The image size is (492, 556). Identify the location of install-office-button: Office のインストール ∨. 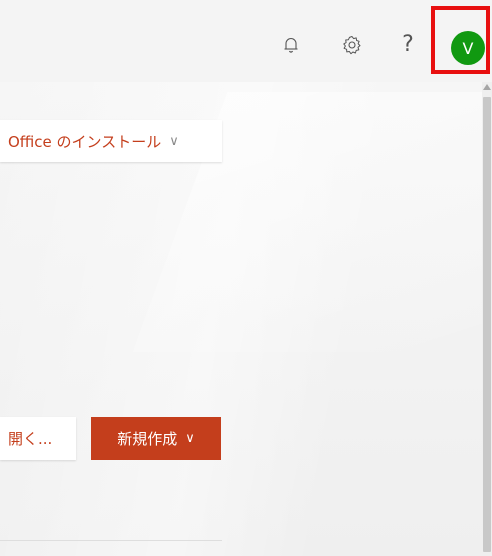
(111, 141).